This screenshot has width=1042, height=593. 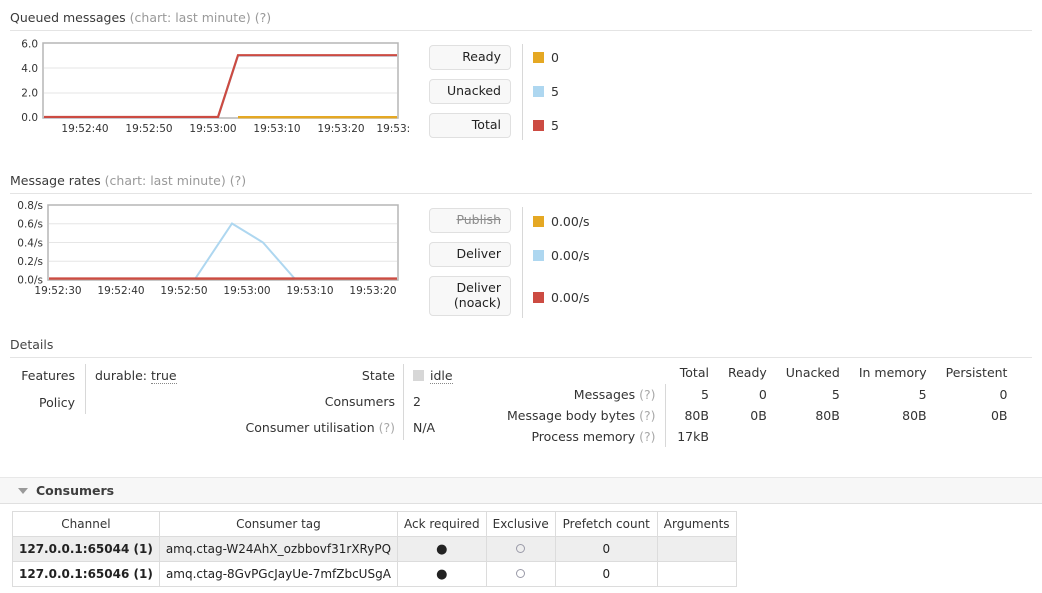 I want to click on rates-legend-deliver-swatch, so click(x=538, y=255).